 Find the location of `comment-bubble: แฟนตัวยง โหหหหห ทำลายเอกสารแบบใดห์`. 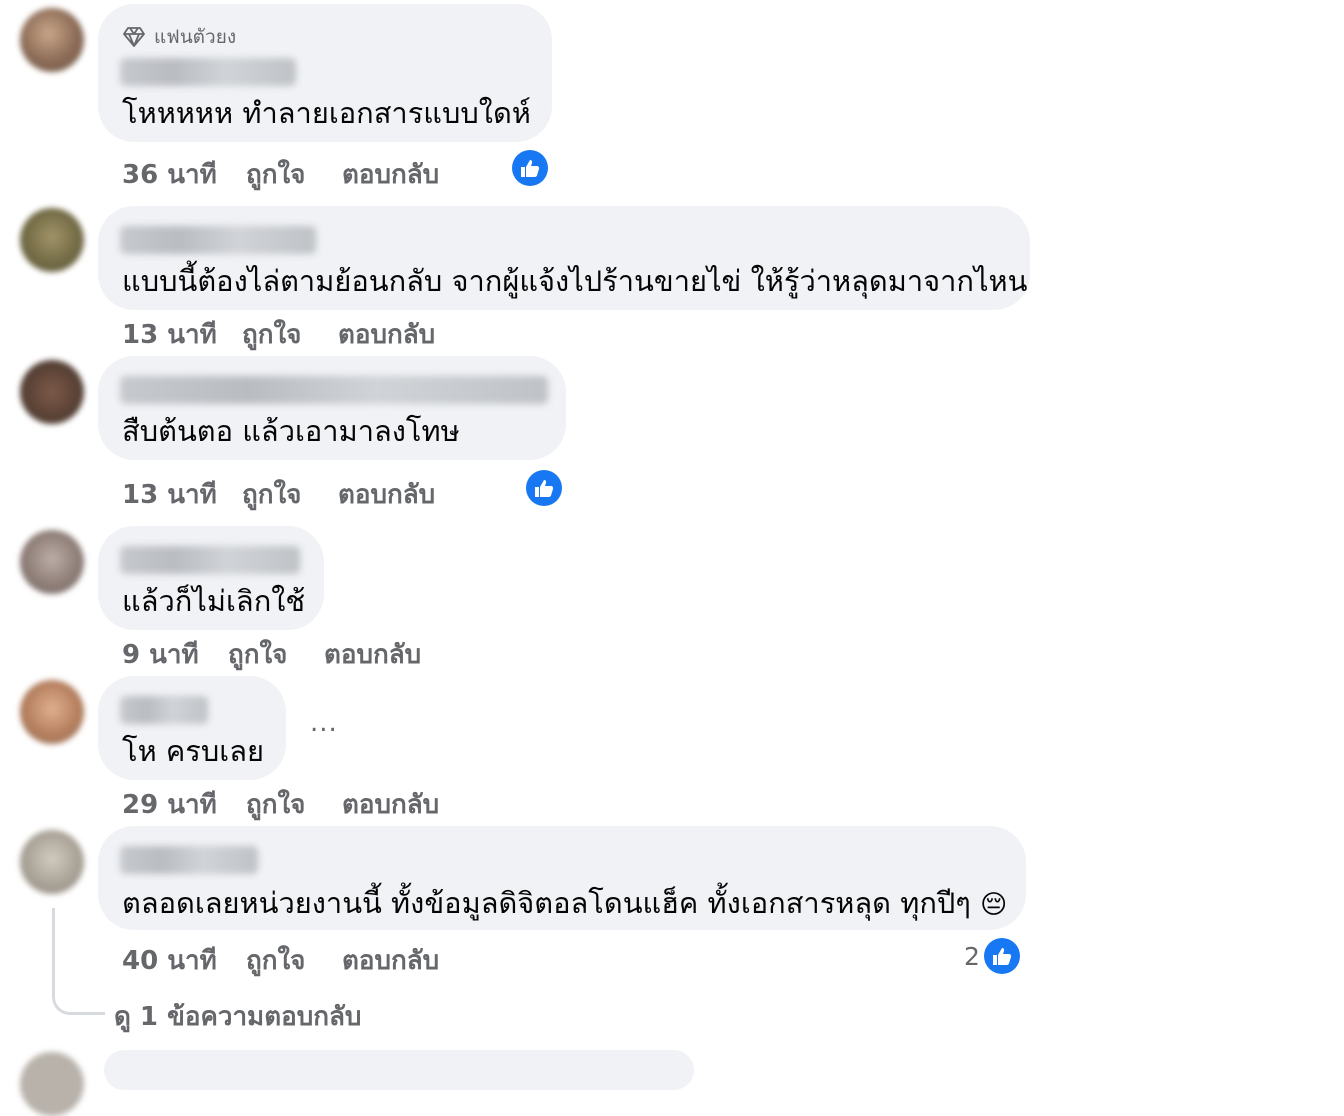

comment-bubble: แฟนตัวยง โหหหหห ทำลายเอกสารแบบใดห์ is located at coordinates (325, 73).